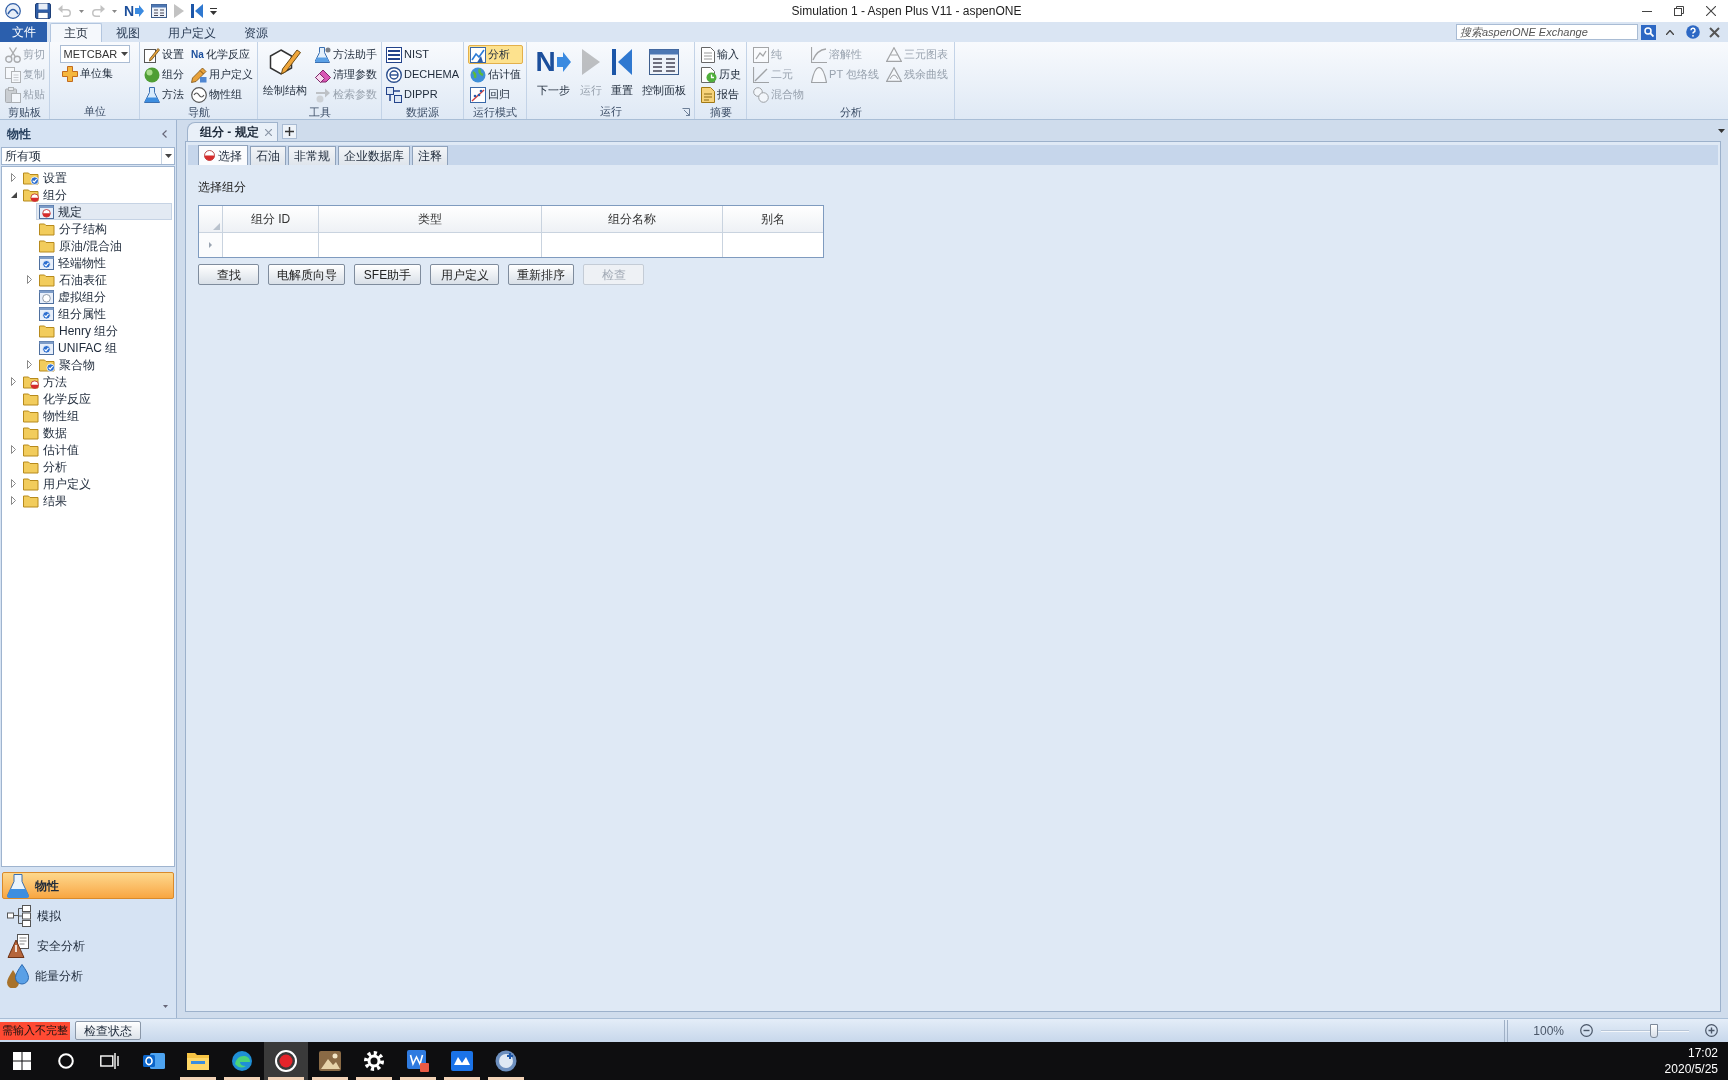 This screenshot has width=1728, height=1080. What do you see at coordinates (214, 11) in the screenshot?
I see `customize-icon` at bounding box center [214, 11].